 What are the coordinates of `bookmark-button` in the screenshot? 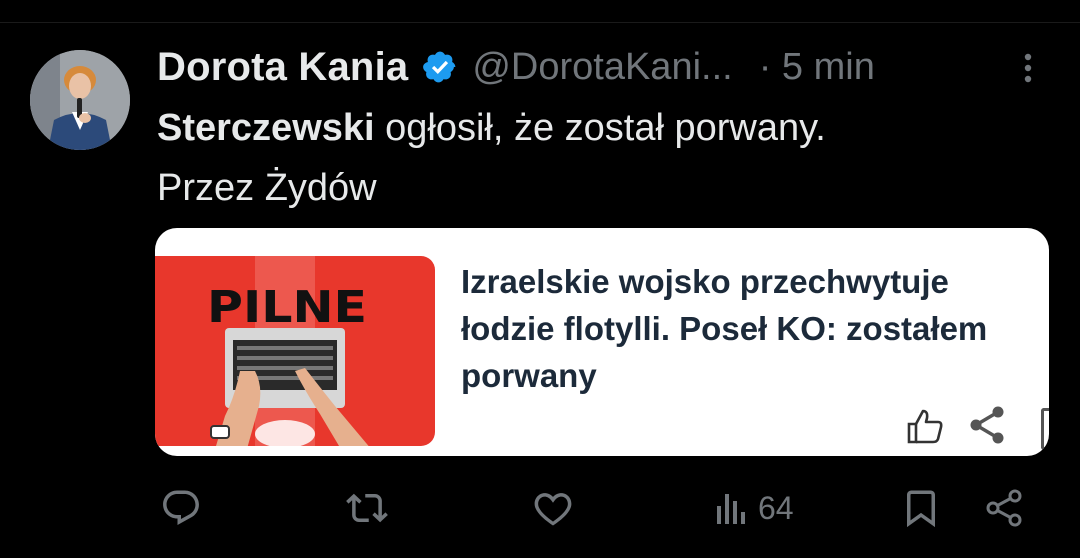 It's located at (921, 508).